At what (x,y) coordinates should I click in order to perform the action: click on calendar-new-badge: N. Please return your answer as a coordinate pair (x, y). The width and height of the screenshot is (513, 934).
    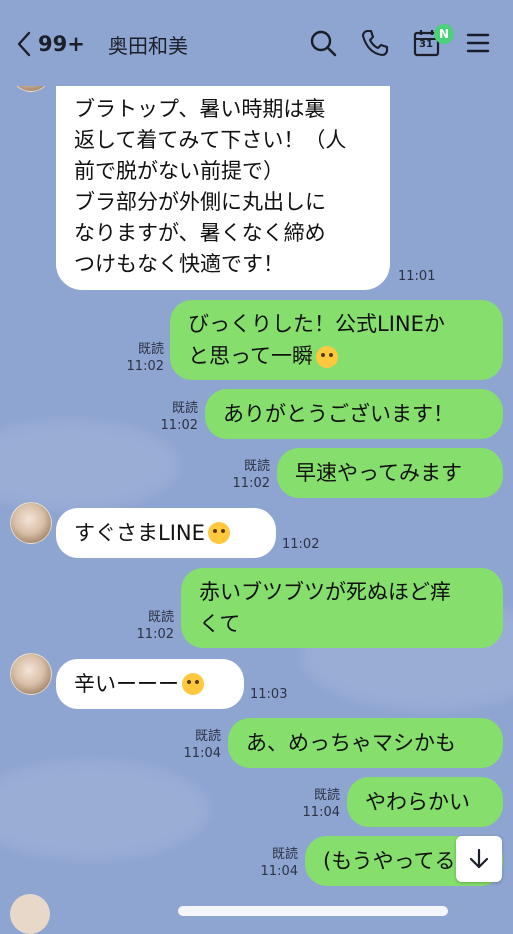
    Looking at the image, I should click on (444, 34).